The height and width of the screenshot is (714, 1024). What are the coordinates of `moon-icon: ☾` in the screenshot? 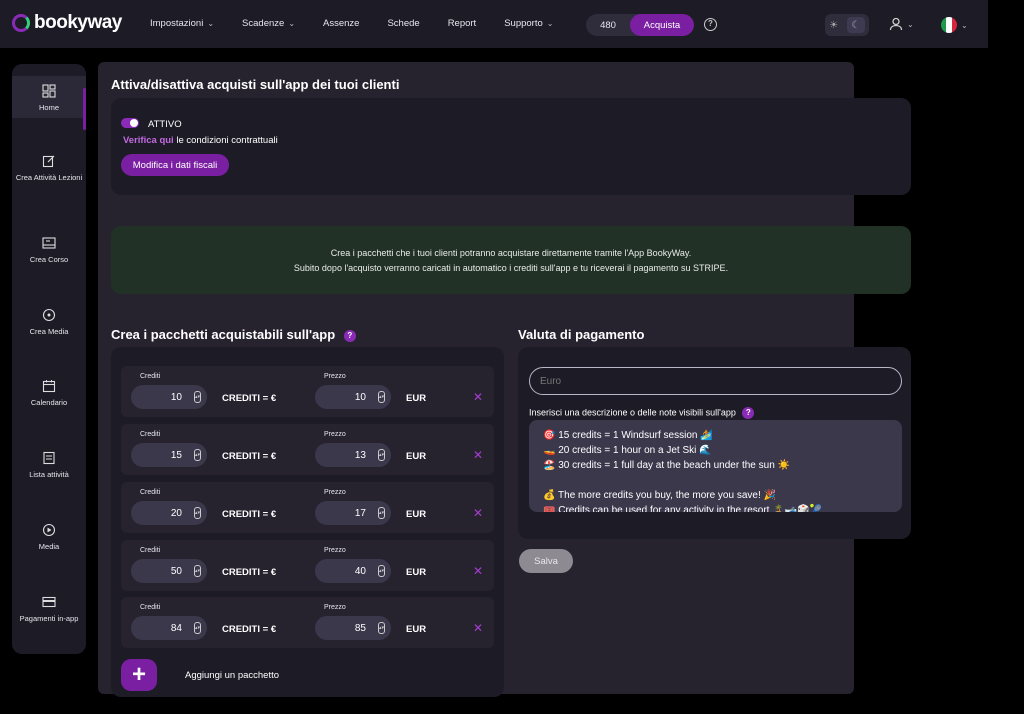 It's located at (855, 25).